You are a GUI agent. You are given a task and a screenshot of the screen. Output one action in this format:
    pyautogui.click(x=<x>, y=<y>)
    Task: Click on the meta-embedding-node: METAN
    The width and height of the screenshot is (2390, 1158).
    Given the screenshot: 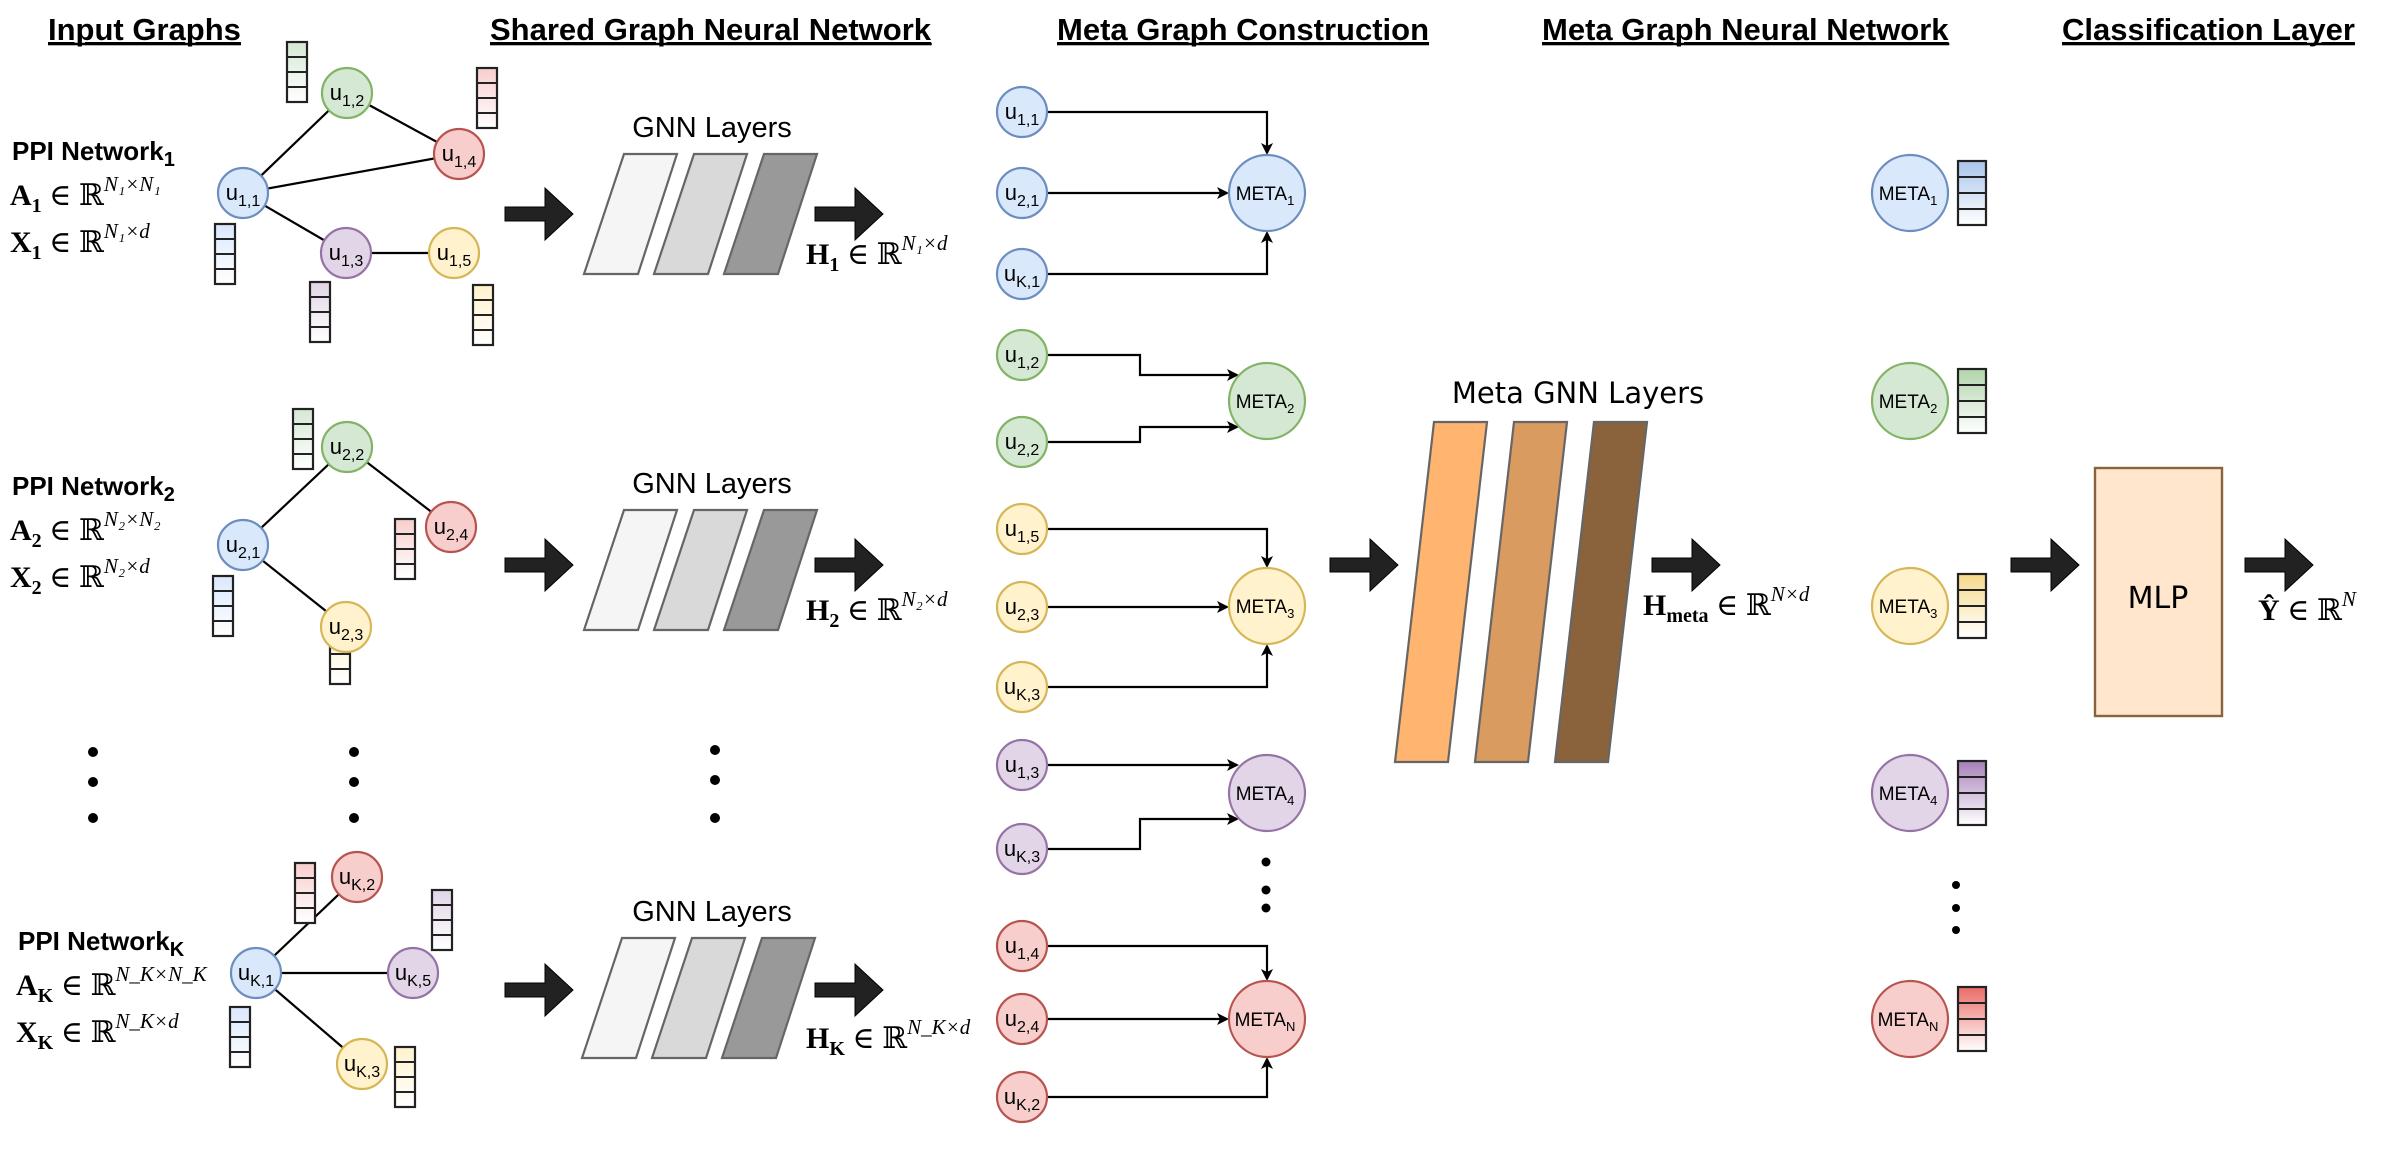 What is the action you would take?
    pyautogui.click(x=1910, y=1019)
    